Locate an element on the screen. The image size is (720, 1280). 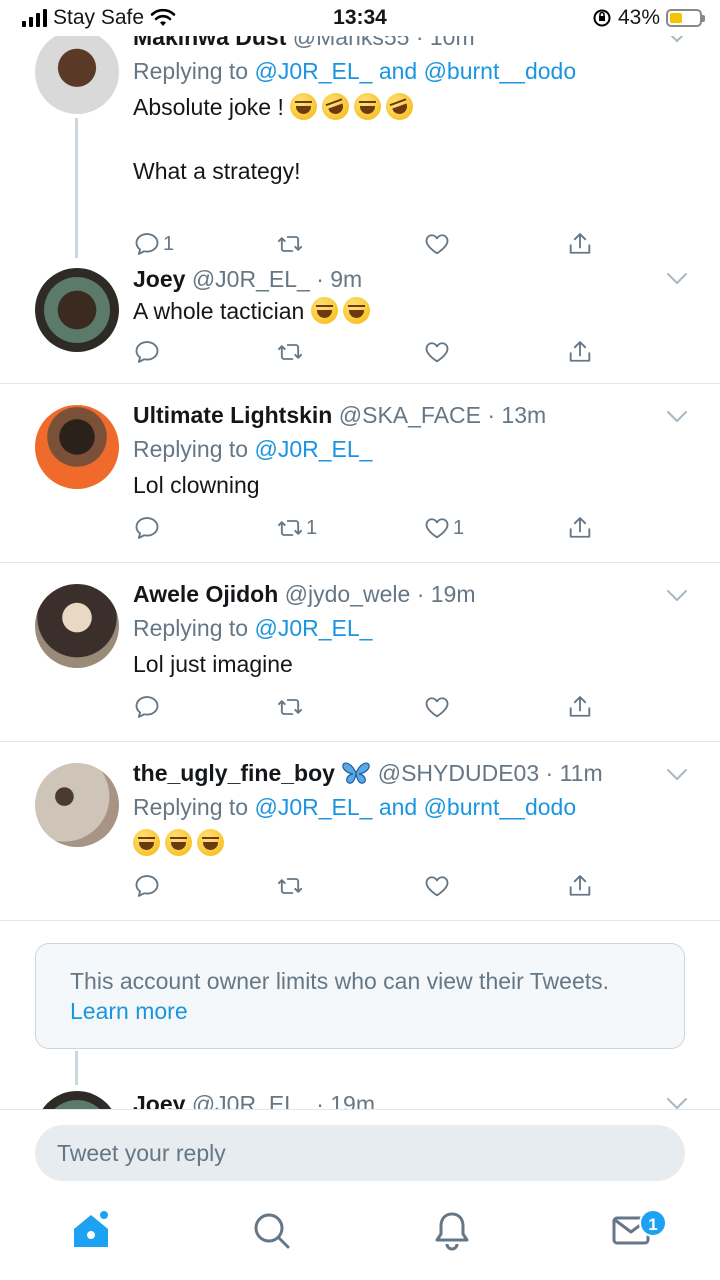
tab-notifications is located at coordinates (452, 1230).